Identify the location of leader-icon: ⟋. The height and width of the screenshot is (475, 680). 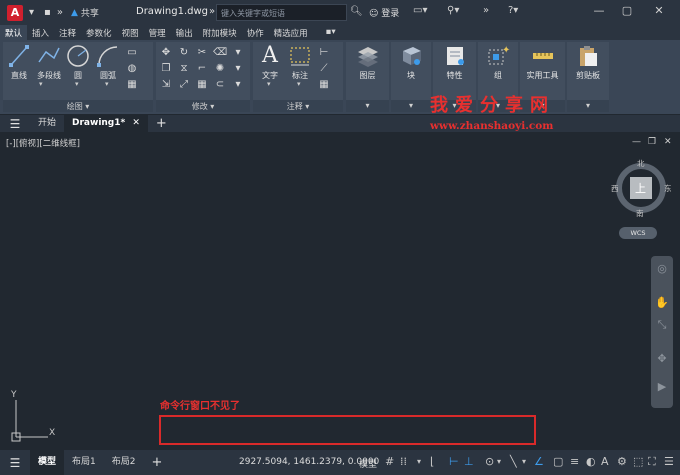
(324, 68).